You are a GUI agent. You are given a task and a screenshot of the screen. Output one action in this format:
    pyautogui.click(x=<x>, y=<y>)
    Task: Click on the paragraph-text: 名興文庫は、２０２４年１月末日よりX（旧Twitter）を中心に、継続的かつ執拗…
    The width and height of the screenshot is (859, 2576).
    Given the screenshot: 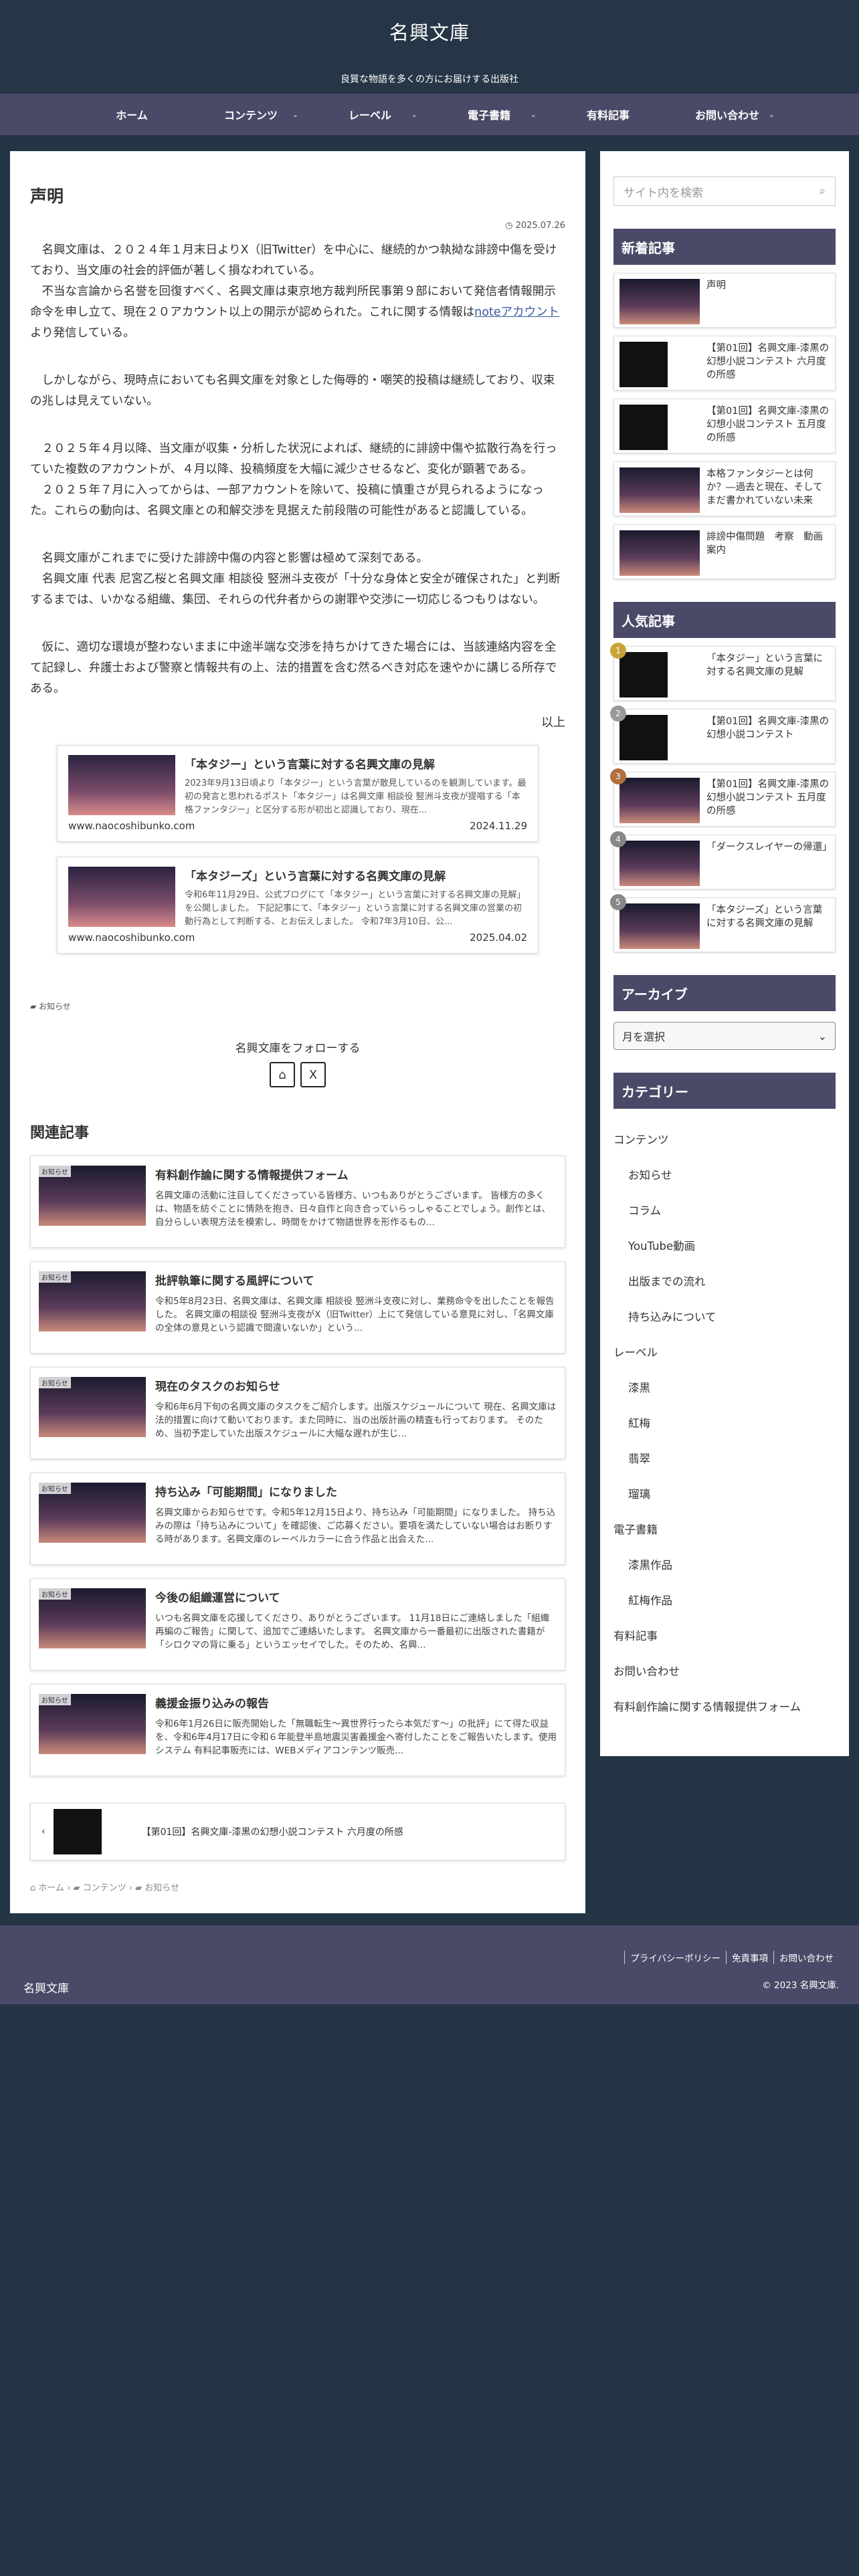 What is the action you would take?
    pyautogui.click(x=293, y=260)
    